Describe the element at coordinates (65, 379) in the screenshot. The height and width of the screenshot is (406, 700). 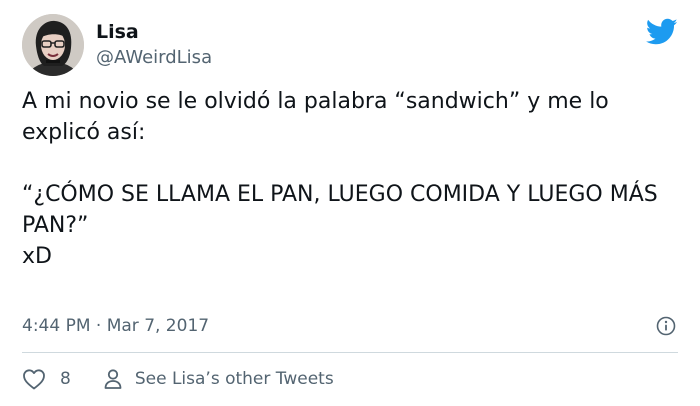
I see `like-count: 8` at that location.